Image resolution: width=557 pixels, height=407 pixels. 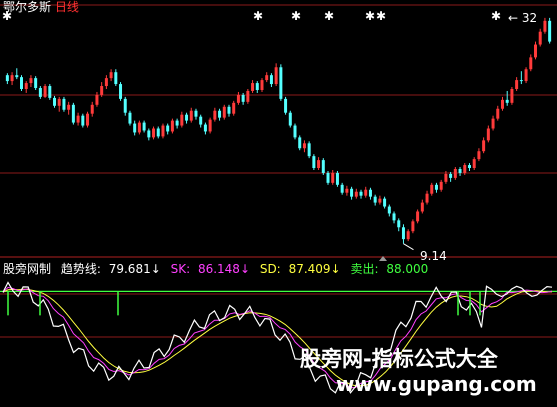 I want to click on legend-trend-value: 79.681↓, so click(x=134, y=269).